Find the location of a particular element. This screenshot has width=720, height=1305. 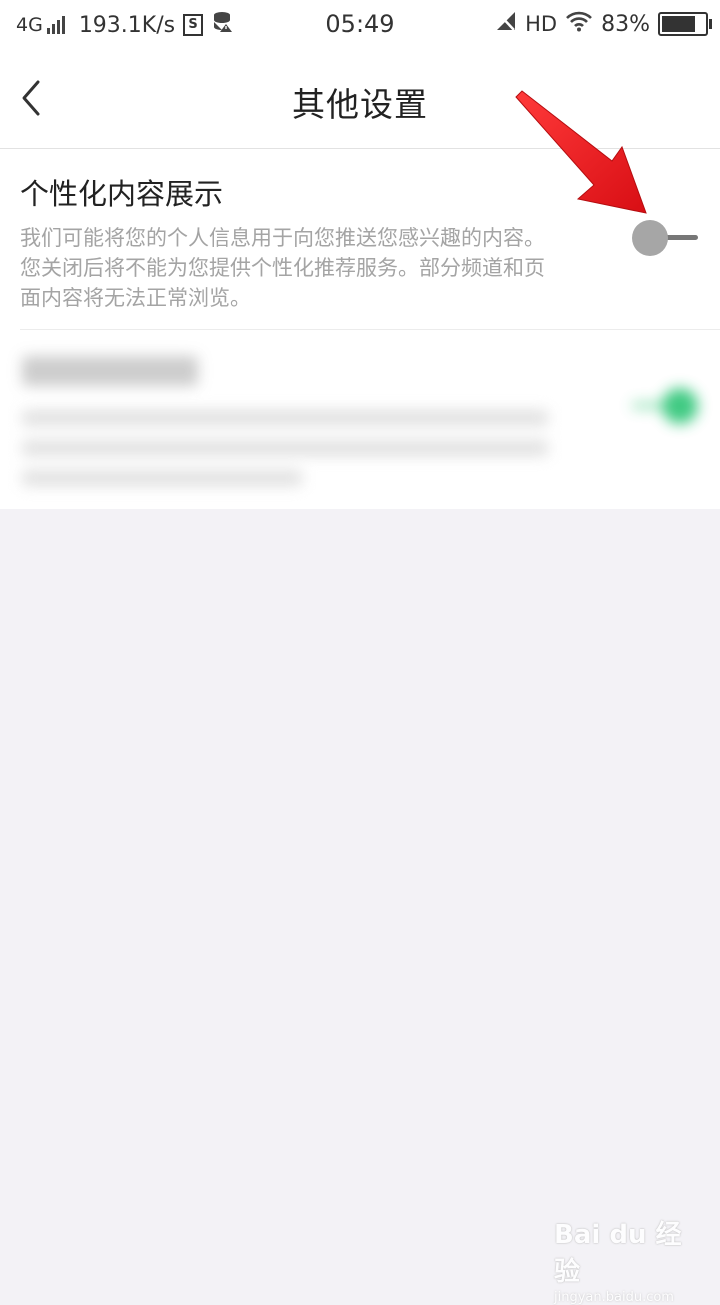

blurred-setting-row is located at coordinates (360, 417).